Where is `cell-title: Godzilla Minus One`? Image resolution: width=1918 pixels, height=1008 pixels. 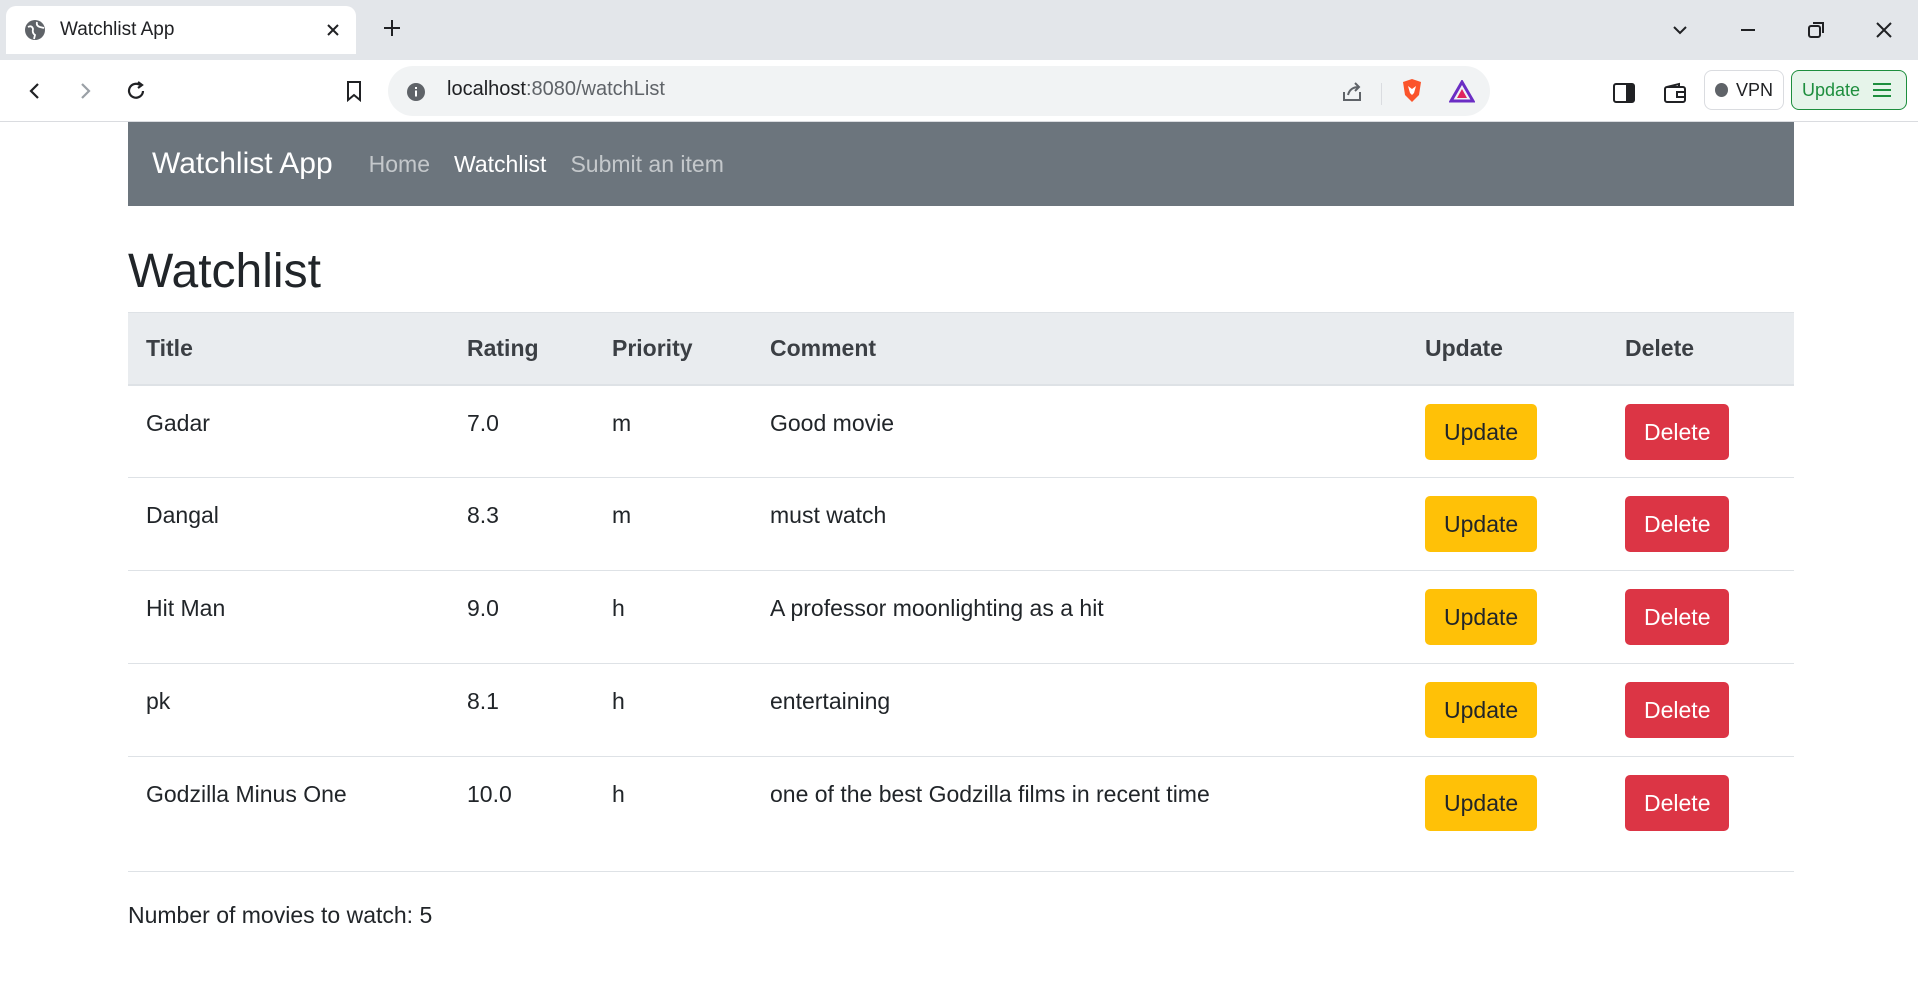
cell-title: Godzilla Minus One is located at coordinates (288, 814).